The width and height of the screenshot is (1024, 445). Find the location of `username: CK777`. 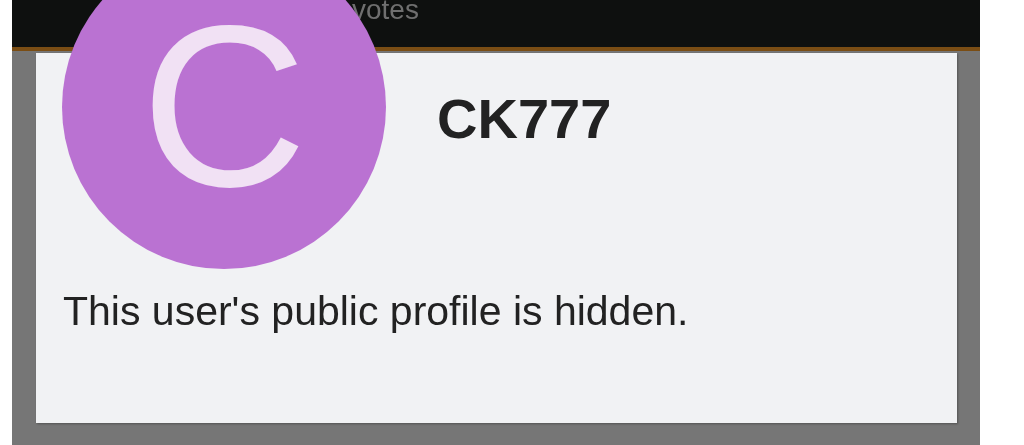

username: CK777 is located at coordinates (524, 118).